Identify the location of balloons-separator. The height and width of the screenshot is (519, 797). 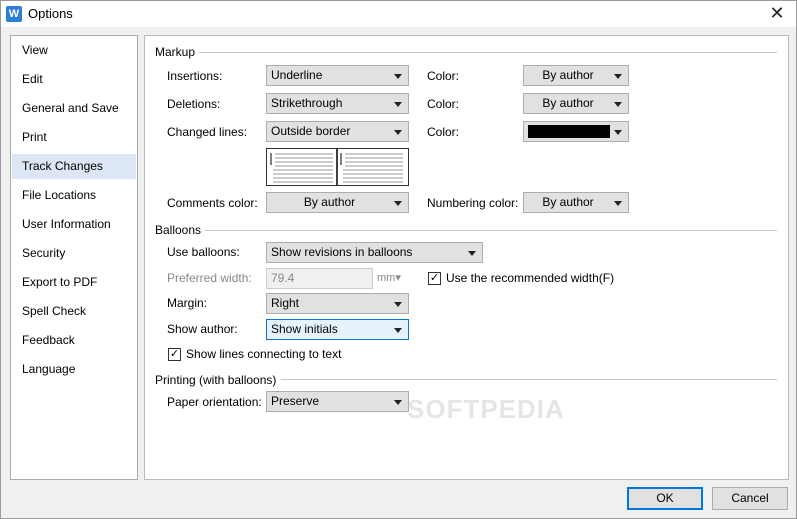
(491, 230).